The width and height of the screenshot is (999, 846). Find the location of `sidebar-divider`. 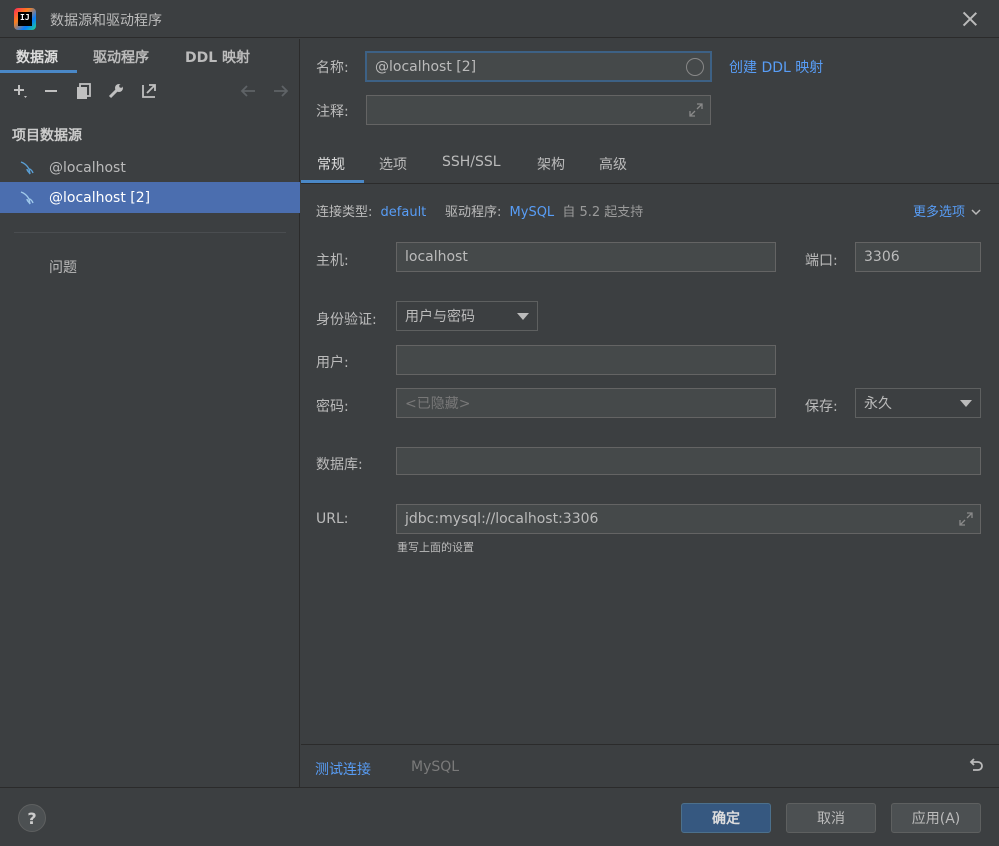

sidebar-divider is located at coordinates (150, 232).